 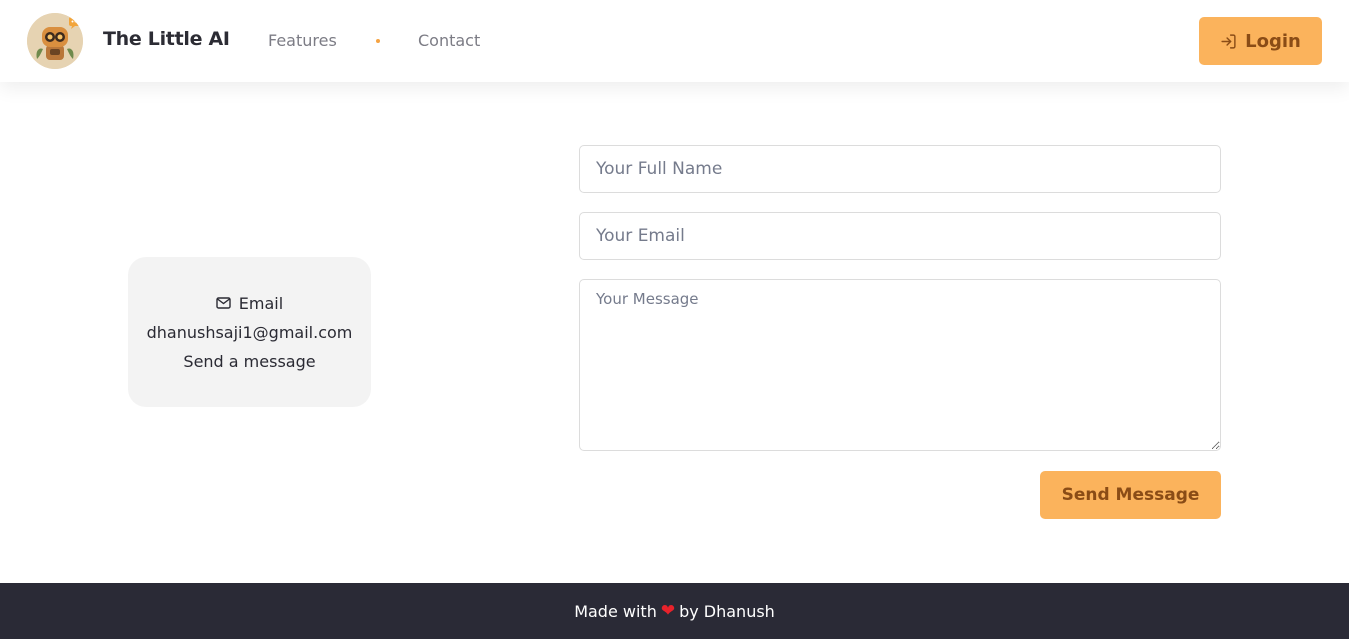 I want to click on logo-robot-avatar, so click(x=55, y=41).